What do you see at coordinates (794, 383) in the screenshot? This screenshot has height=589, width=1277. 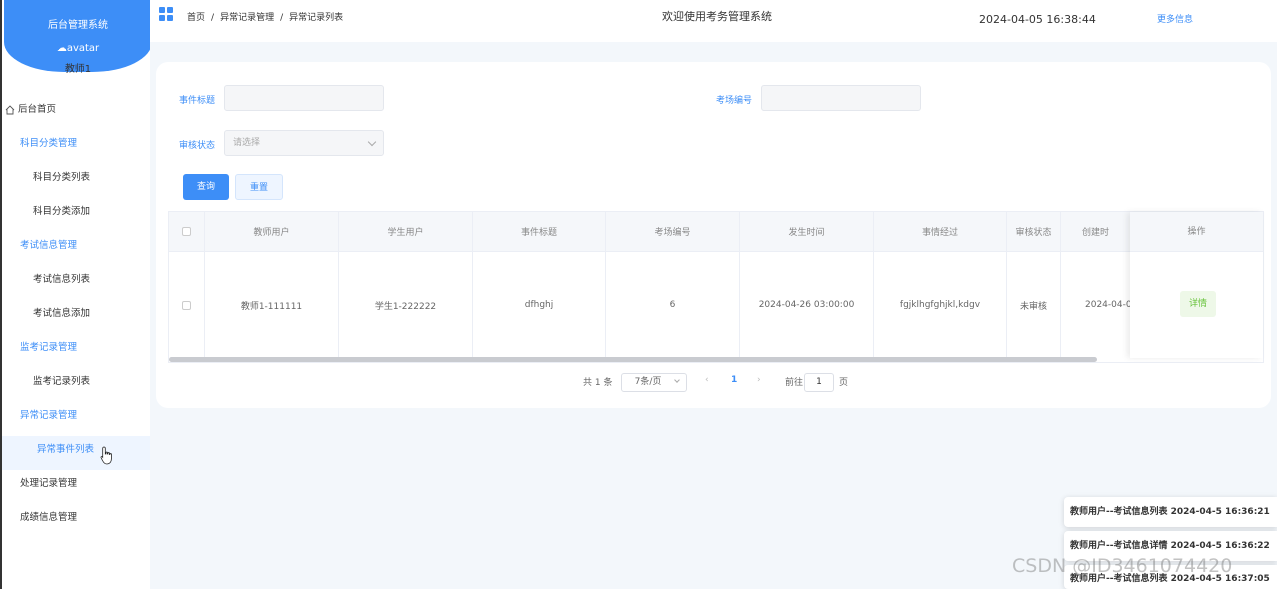 I see `goto-label: 前往` at bounding box center [794, 383].